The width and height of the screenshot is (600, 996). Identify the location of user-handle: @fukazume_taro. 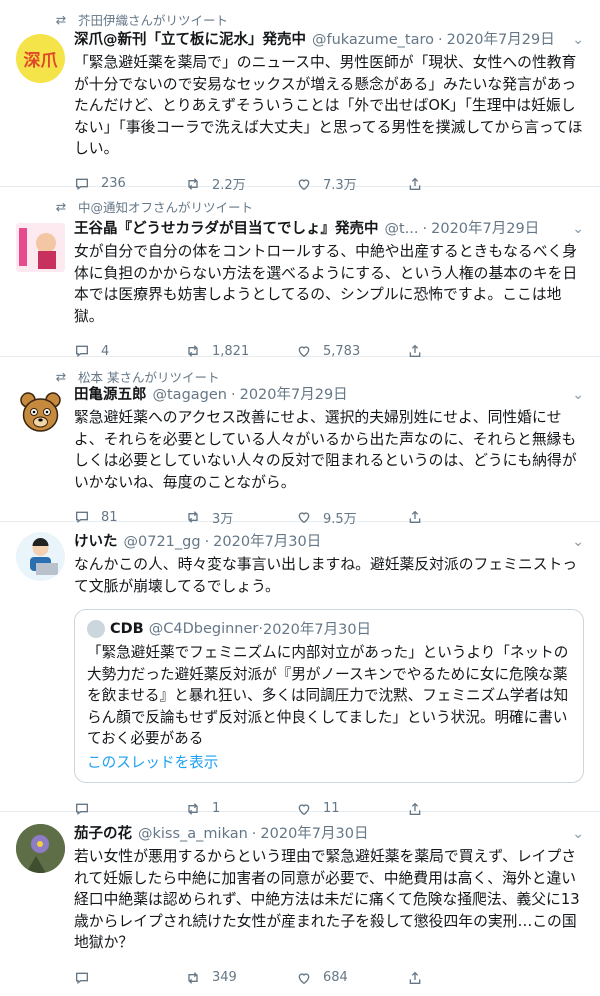
(373, 40).